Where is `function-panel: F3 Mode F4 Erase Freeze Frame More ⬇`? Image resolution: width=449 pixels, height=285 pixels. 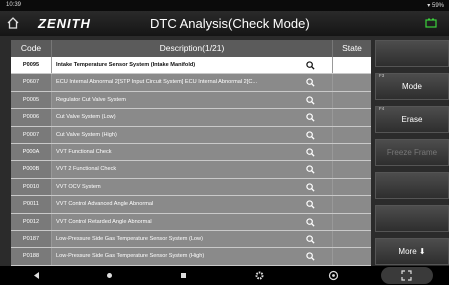 function-panel: F3 Mode F4 Erase Freeze Frame More ⬇ is located at coordinates (412, 151).